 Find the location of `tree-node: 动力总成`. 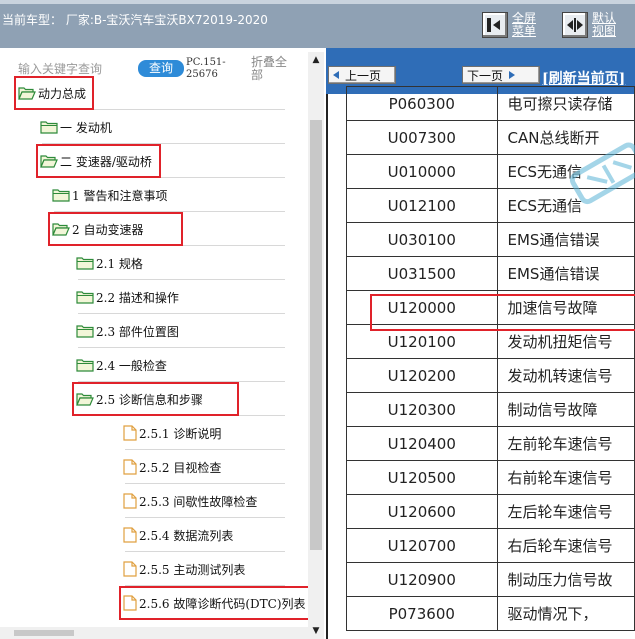

tree-node: 动力总成 is located at coordinates (52, 93).